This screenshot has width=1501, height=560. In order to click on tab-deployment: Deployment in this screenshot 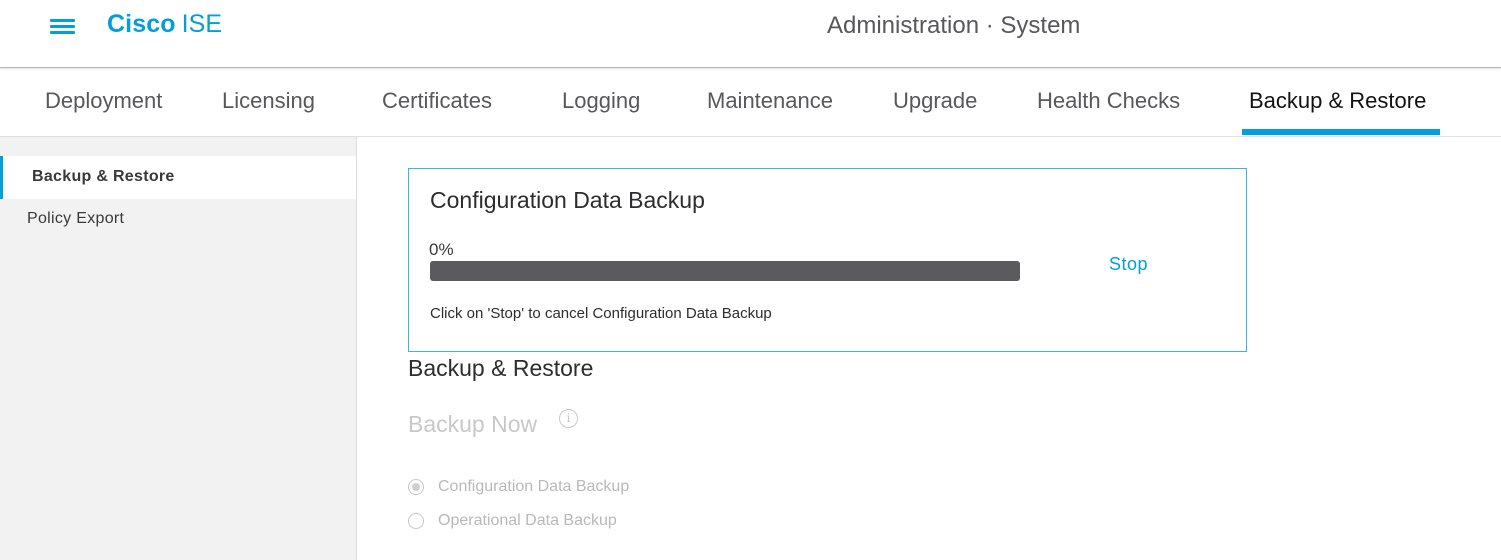, I will do `click(103, 101)`.